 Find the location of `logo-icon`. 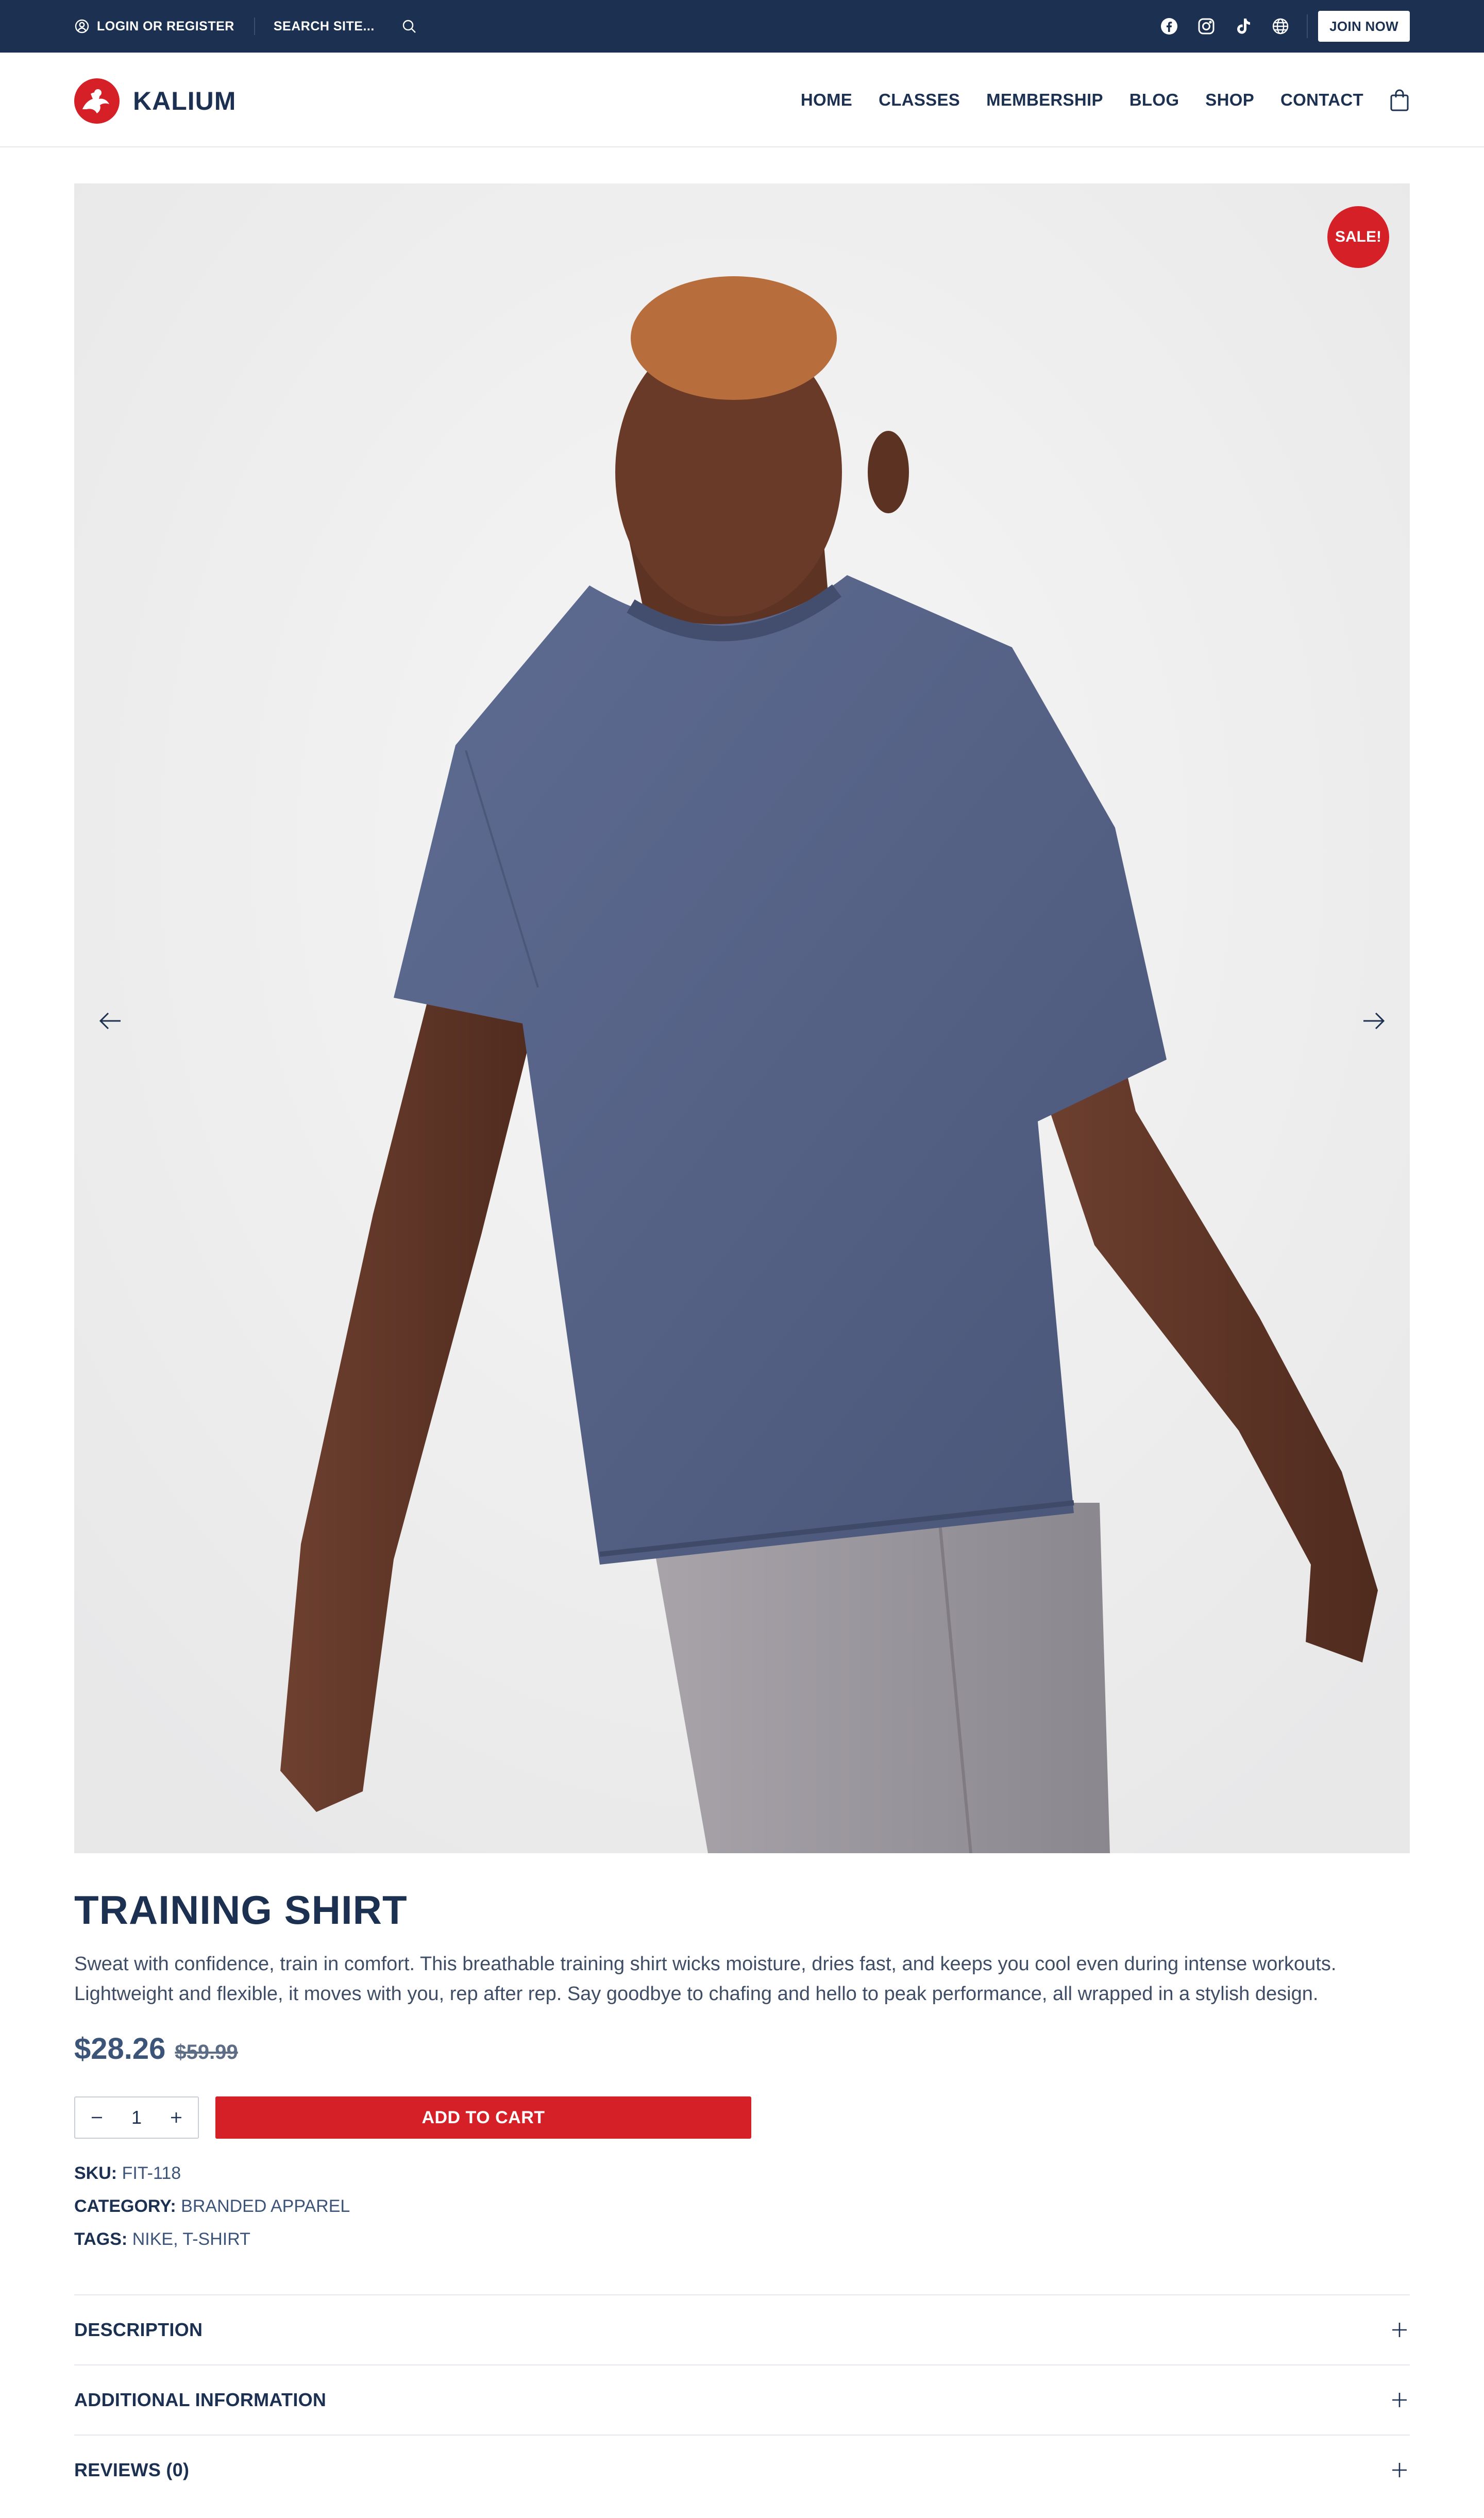

logo-icon is located at coordinates (97, 101).